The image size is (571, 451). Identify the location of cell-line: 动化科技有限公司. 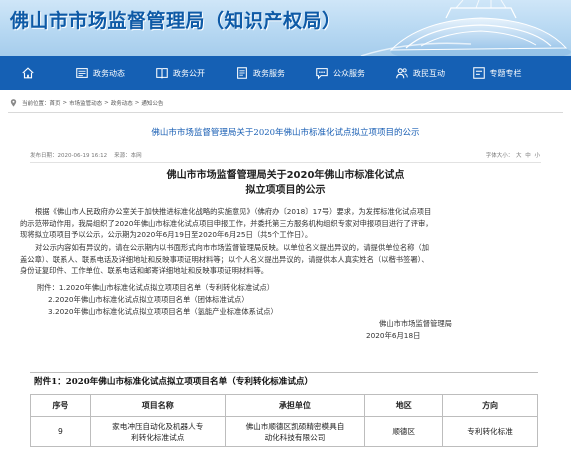
(295, 437).